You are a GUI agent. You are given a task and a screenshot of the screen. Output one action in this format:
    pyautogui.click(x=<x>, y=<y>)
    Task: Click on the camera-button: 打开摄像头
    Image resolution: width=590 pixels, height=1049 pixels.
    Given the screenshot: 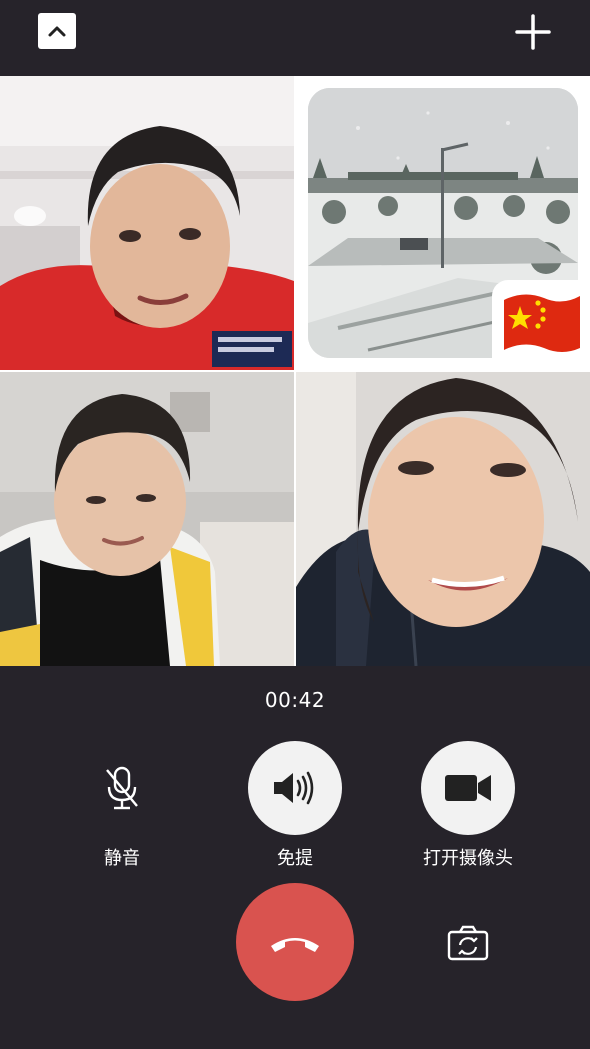 What is the action you would take?
    pyautogui.click(x=468, y=805)
    